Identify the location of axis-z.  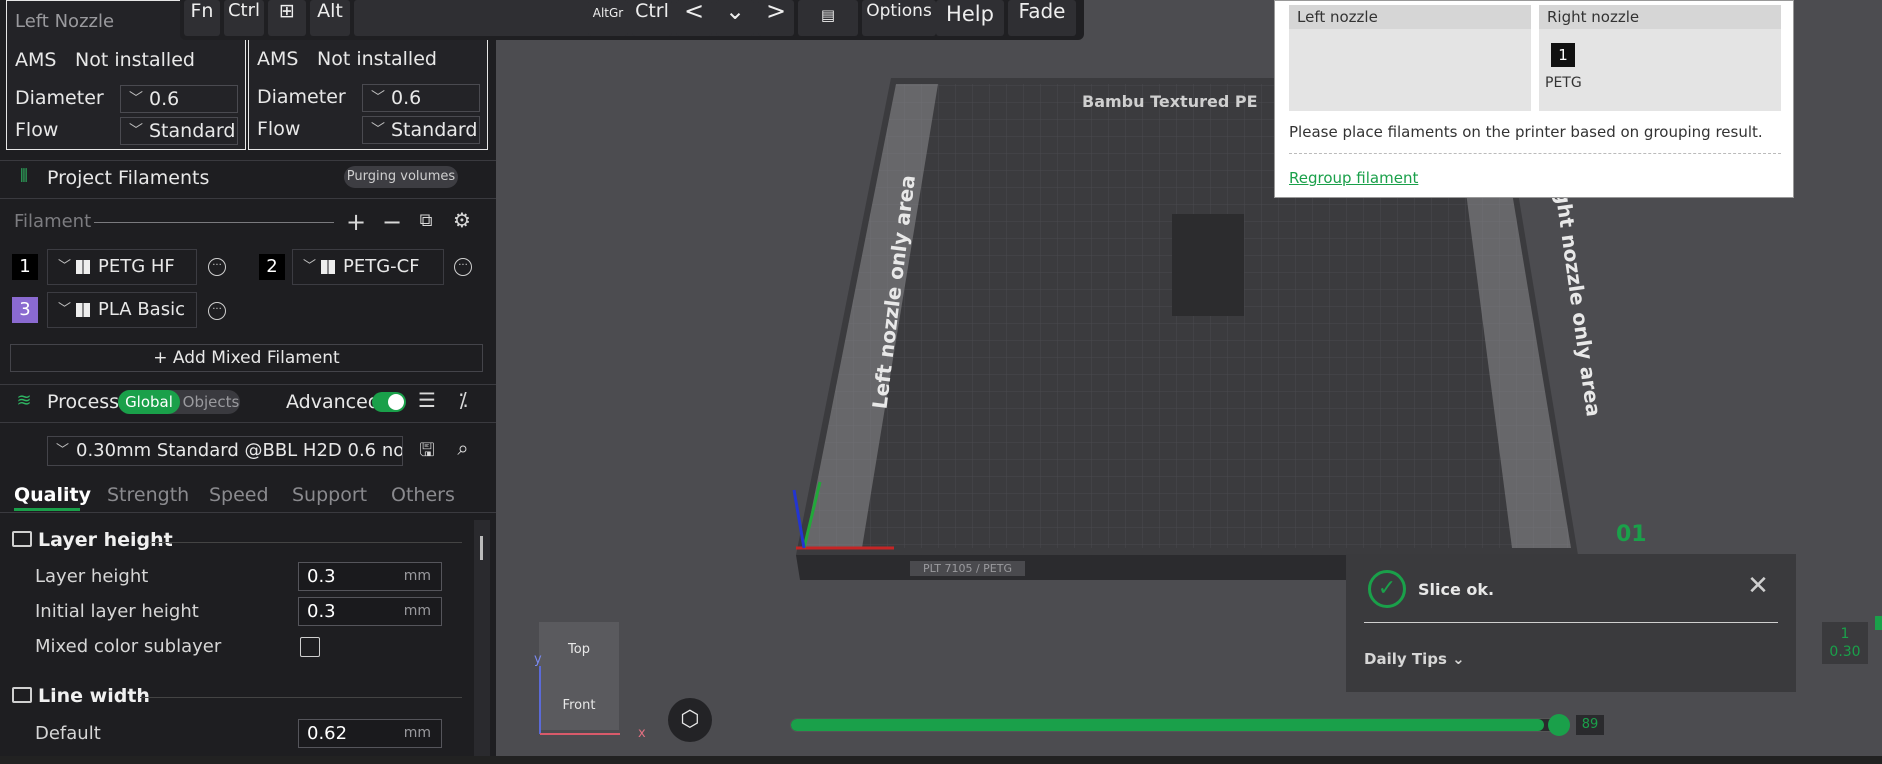
(799, 519).